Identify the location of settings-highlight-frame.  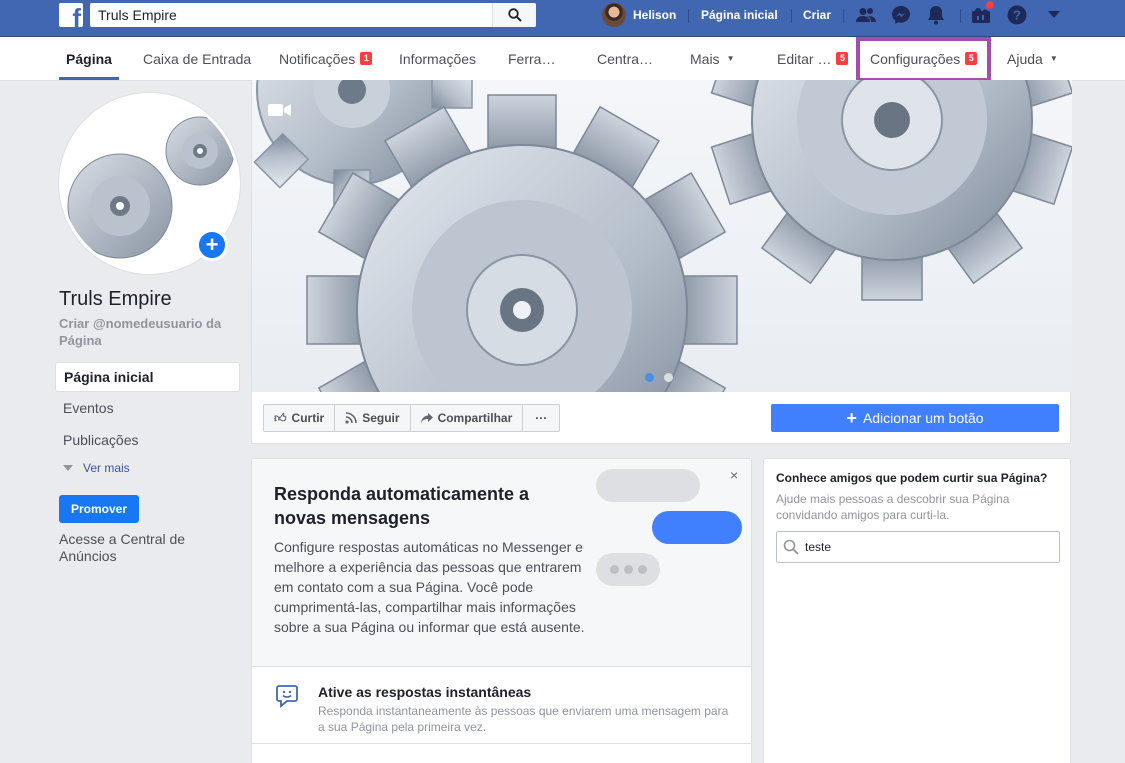
(923, 59).